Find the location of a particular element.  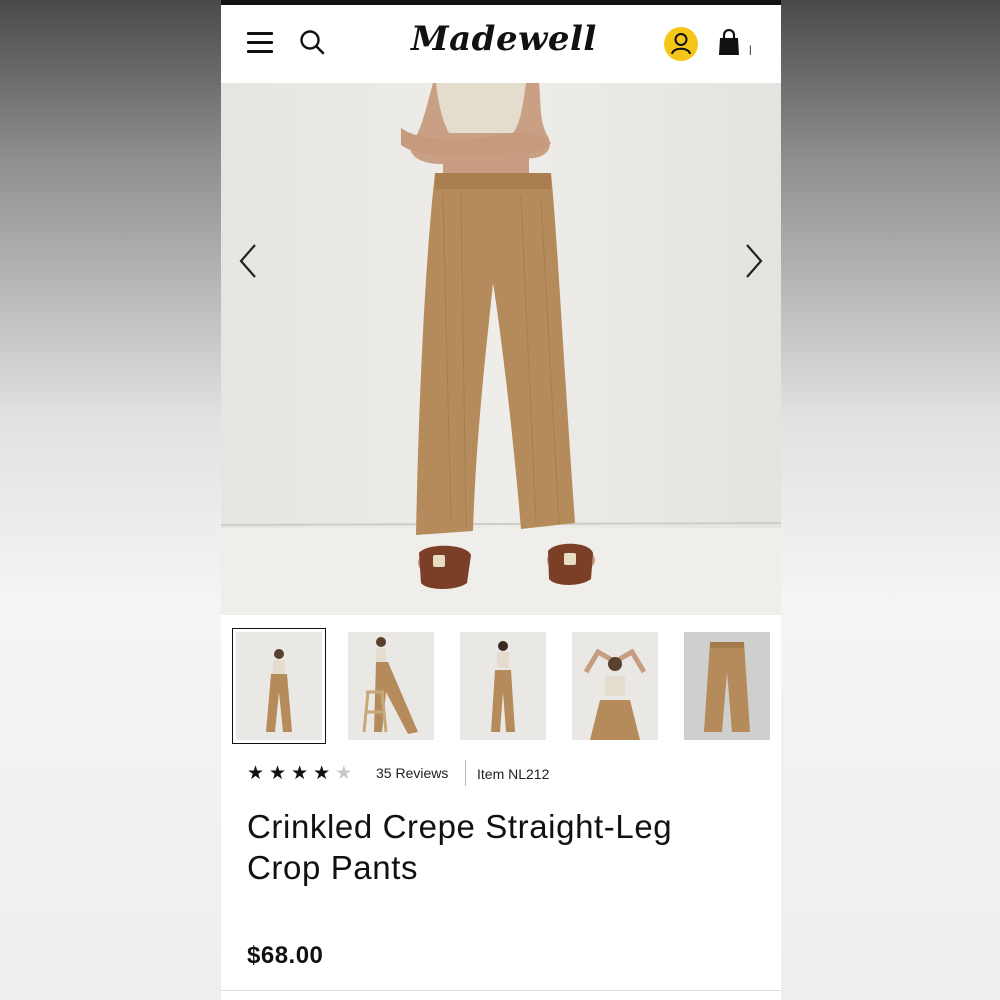

star-rating: ★★★★★ is located at coordinates (302, 773).